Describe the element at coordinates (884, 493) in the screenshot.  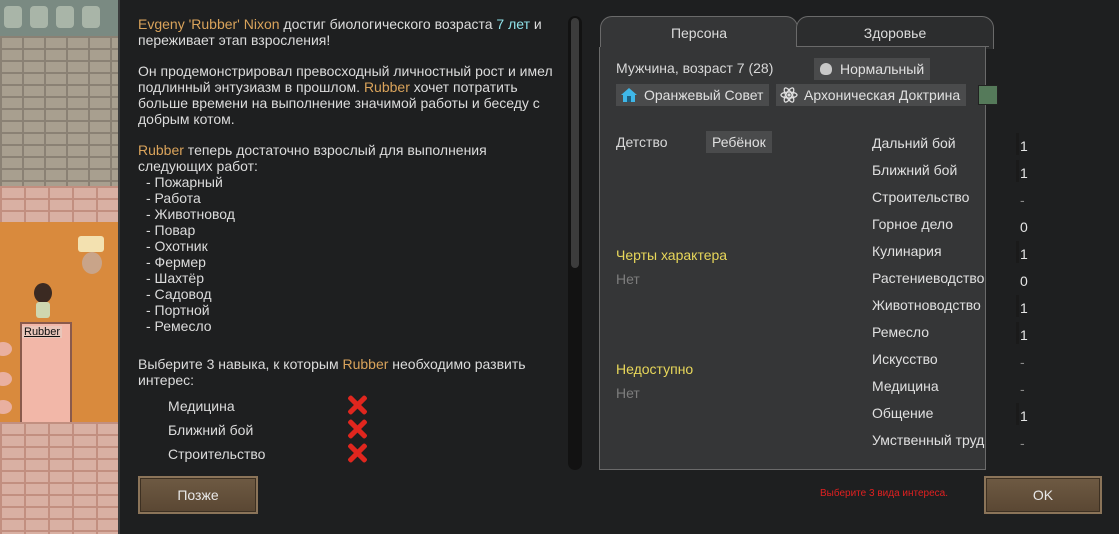
I see `interest-warning-text: Выберите 3 вида интереса.` at that location.